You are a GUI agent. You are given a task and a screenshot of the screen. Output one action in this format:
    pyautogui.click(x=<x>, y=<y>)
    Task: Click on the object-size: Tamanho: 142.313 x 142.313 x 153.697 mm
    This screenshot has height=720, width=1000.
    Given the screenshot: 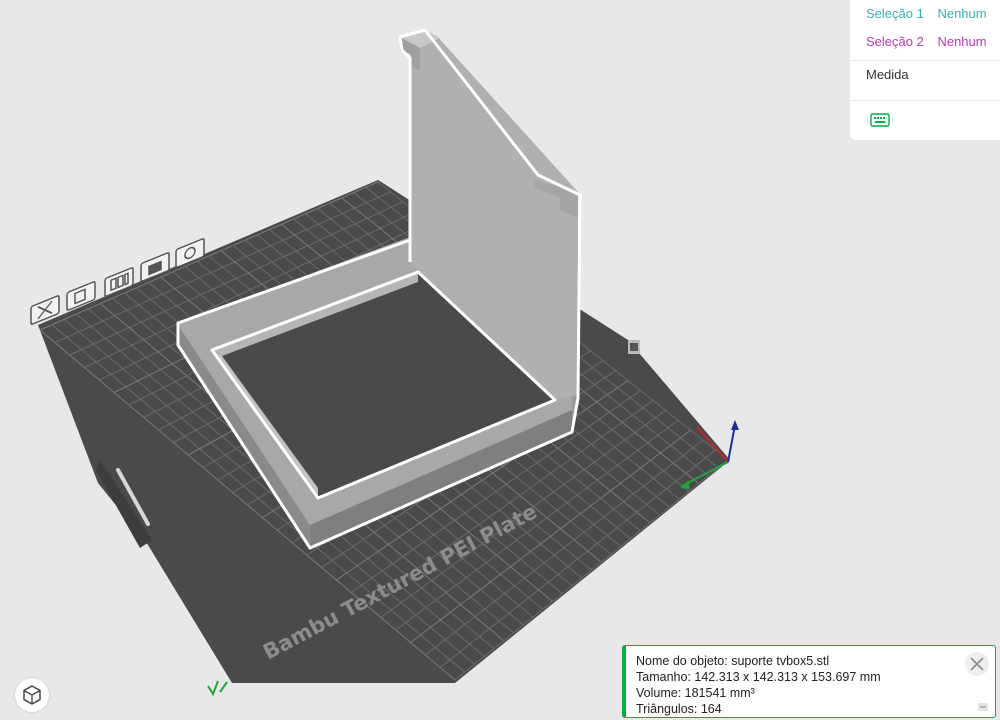 What is the action you would take?
    pyautogui.click(x=758, y=677)
    